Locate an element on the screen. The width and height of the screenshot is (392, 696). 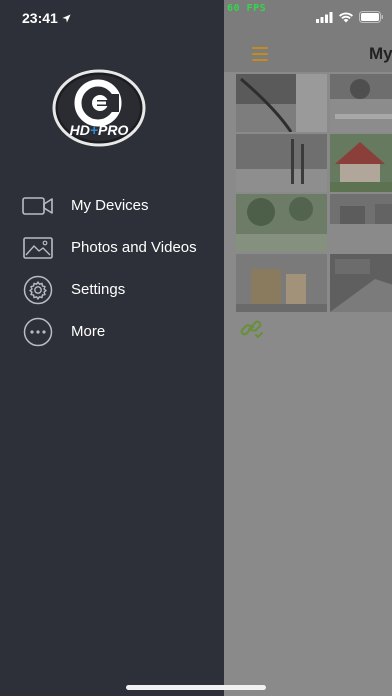
battery-icon is located at coordinates (371, 17).